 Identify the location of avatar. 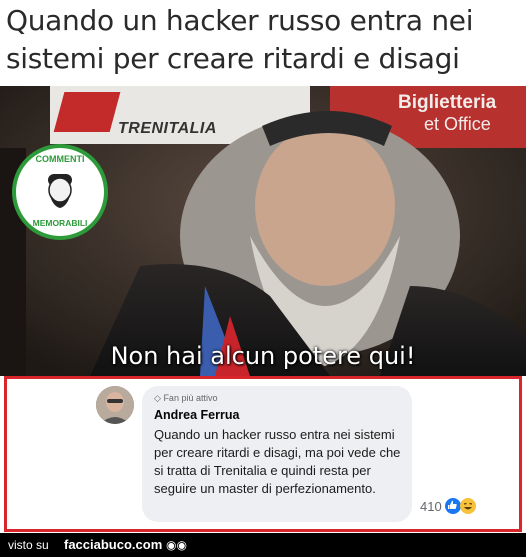
(115, 405).